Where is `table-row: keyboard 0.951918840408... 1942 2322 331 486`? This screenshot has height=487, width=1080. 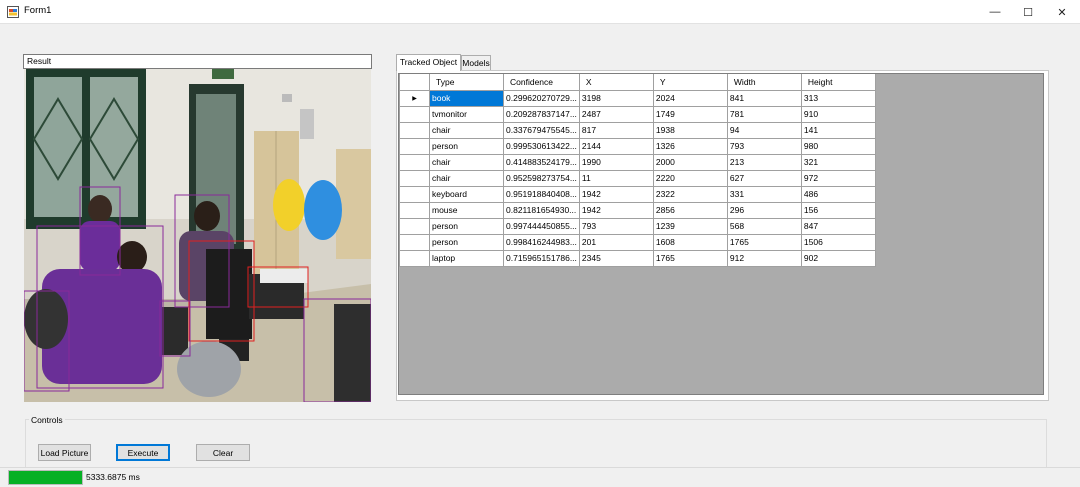
table-row: keyboard 0.951918840408... 1942 2322 331 486 is located at coordinates (637, 194).